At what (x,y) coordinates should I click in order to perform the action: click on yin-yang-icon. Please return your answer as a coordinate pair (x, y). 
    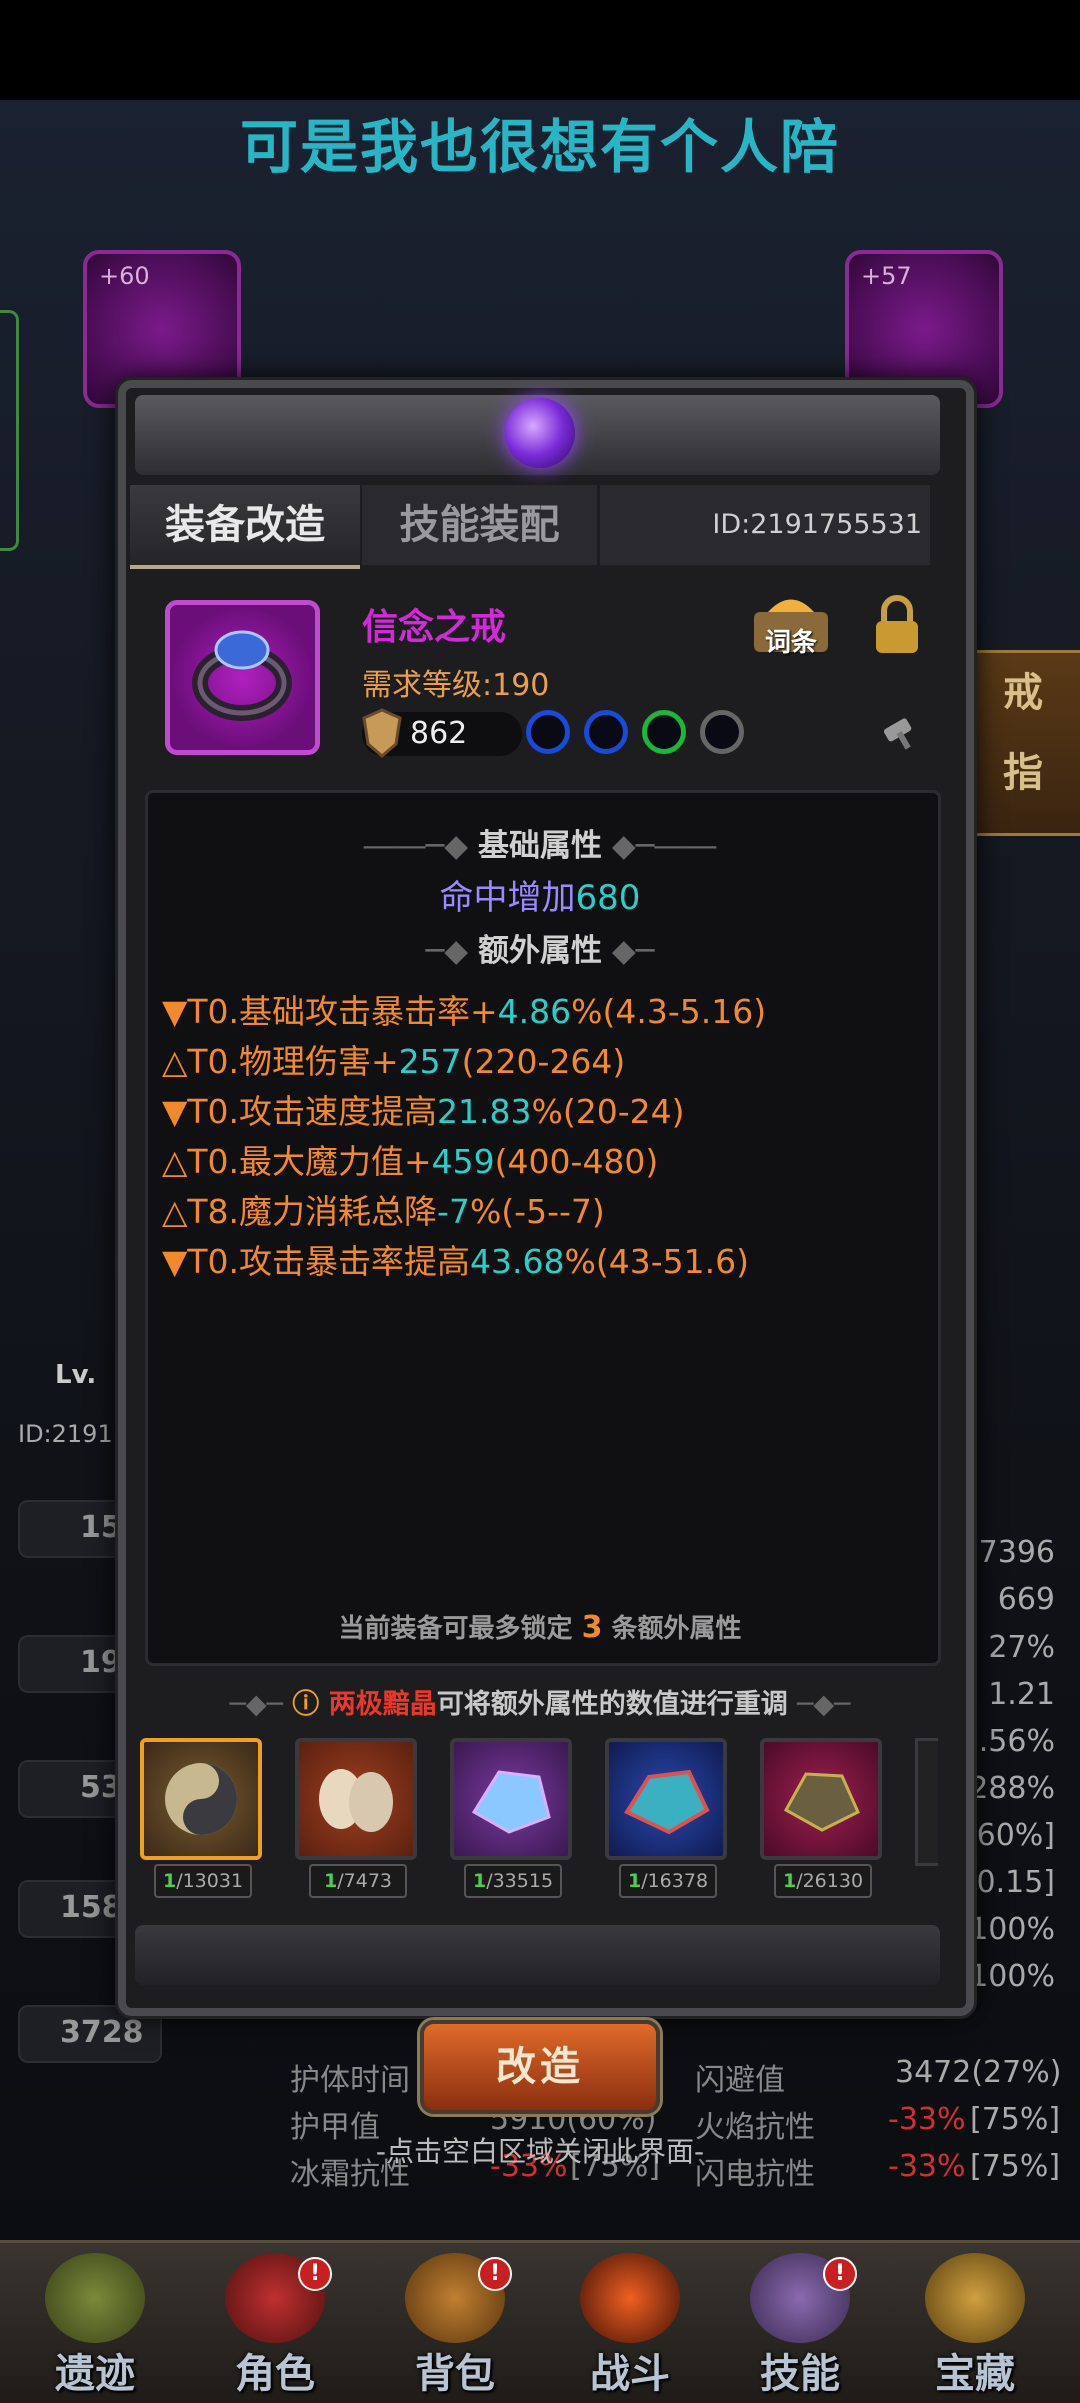
    Looking at the image, I should click on (201, 1799).